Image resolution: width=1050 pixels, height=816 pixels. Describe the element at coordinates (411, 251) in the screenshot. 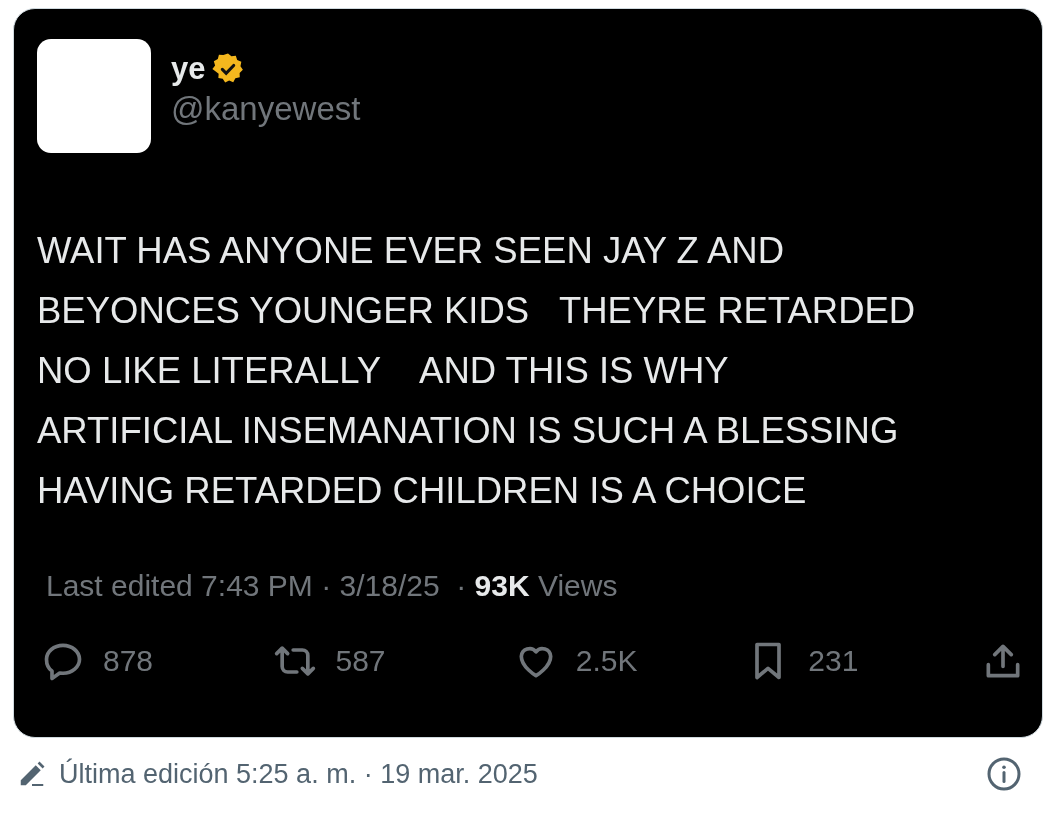

I see `tweet-text-line: WAIT HAS ANYONE EVER SEEN JAY Z AND` at that location.